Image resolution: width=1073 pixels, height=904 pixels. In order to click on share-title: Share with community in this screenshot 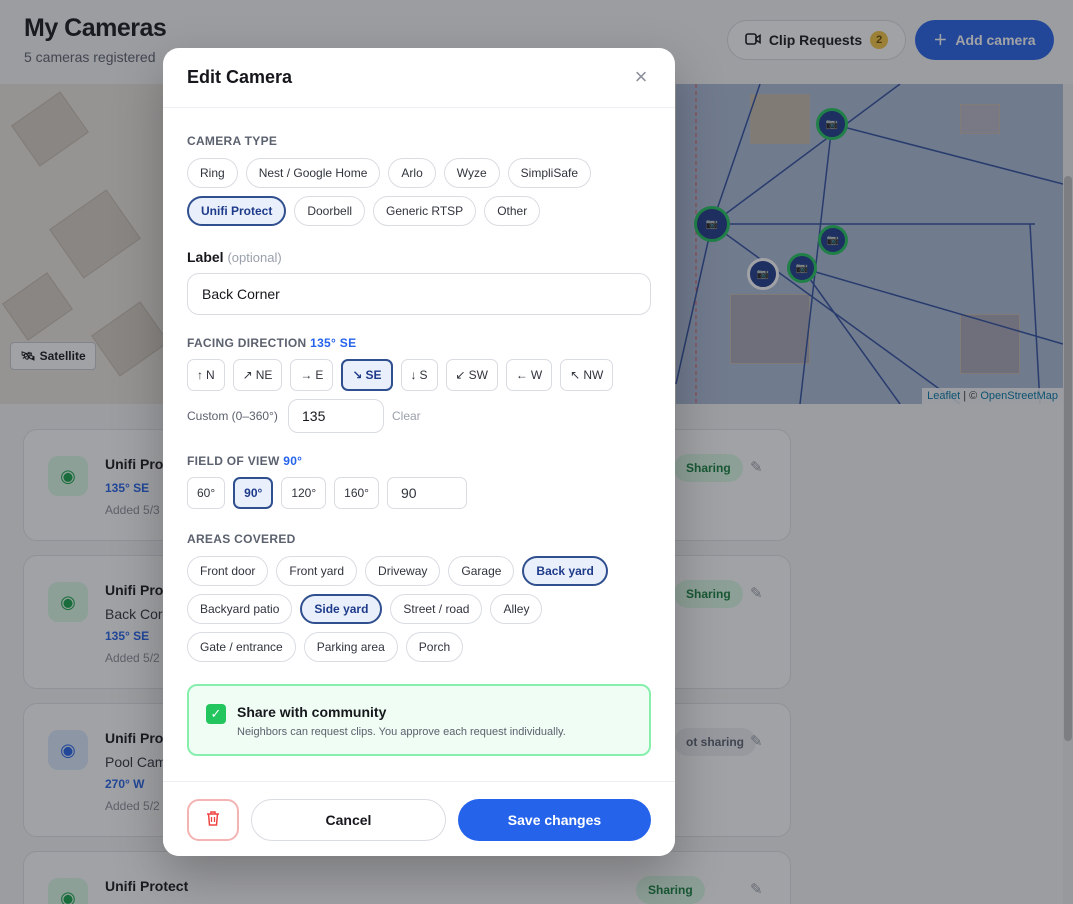, I will do `click(312, 712)`.